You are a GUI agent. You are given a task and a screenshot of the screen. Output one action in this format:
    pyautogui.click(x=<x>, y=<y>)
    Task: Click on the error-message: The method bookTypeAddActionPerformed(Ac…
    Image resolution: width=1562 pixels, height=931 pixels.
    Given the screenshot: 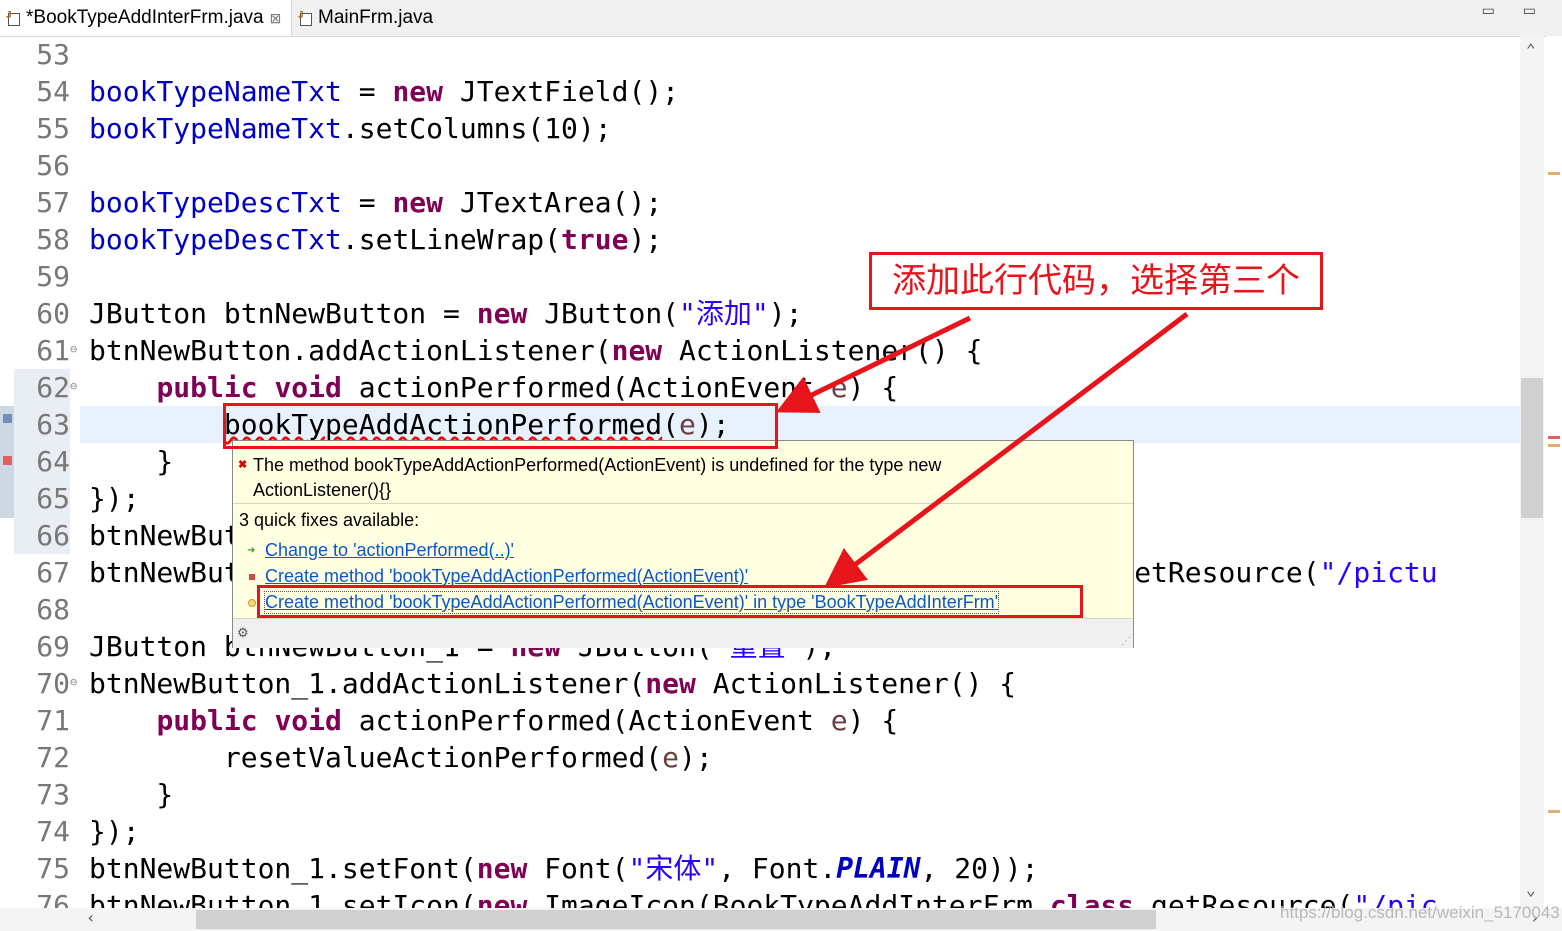 What is the action you would take?
    pyautogui.click(x=653, y=478)
    